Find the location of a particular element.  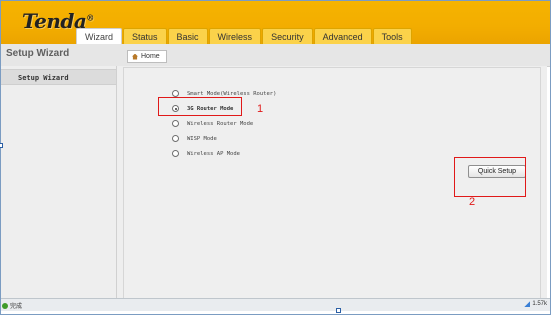

mode-label: Smart Mode(Wireless Router) is located at coordinates (232, 93).